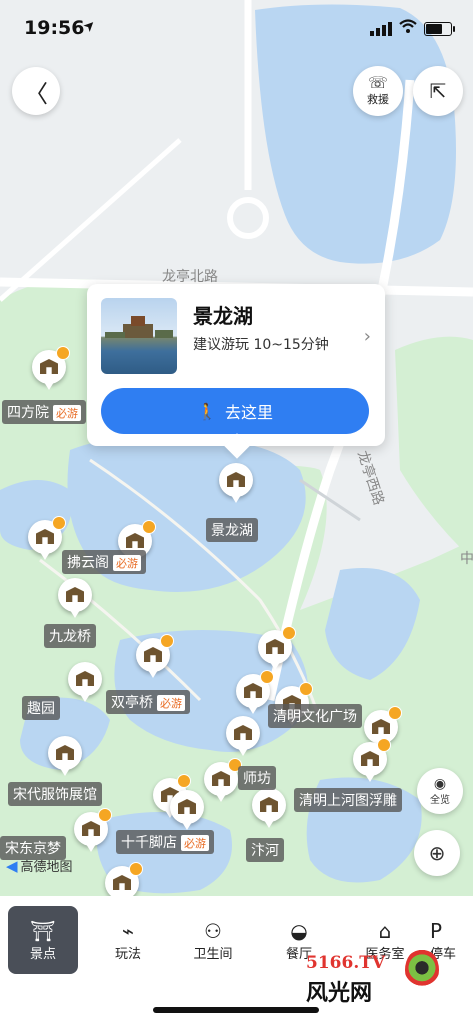 This screenshot has height=1024, width=473. Describe the element at coordinates (104, 562) in the screenshot. I see `spot-label-fuyunge: 拂云阁 必游` at that location.